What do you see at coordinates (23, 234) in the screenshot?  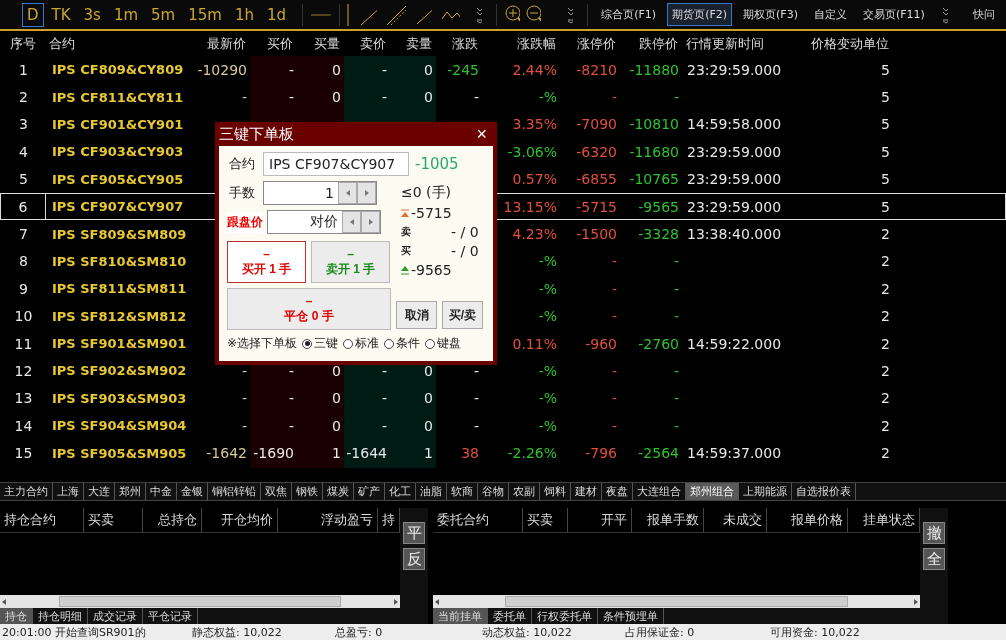 I see `row-number: 7` at bounding box center [23, 234].